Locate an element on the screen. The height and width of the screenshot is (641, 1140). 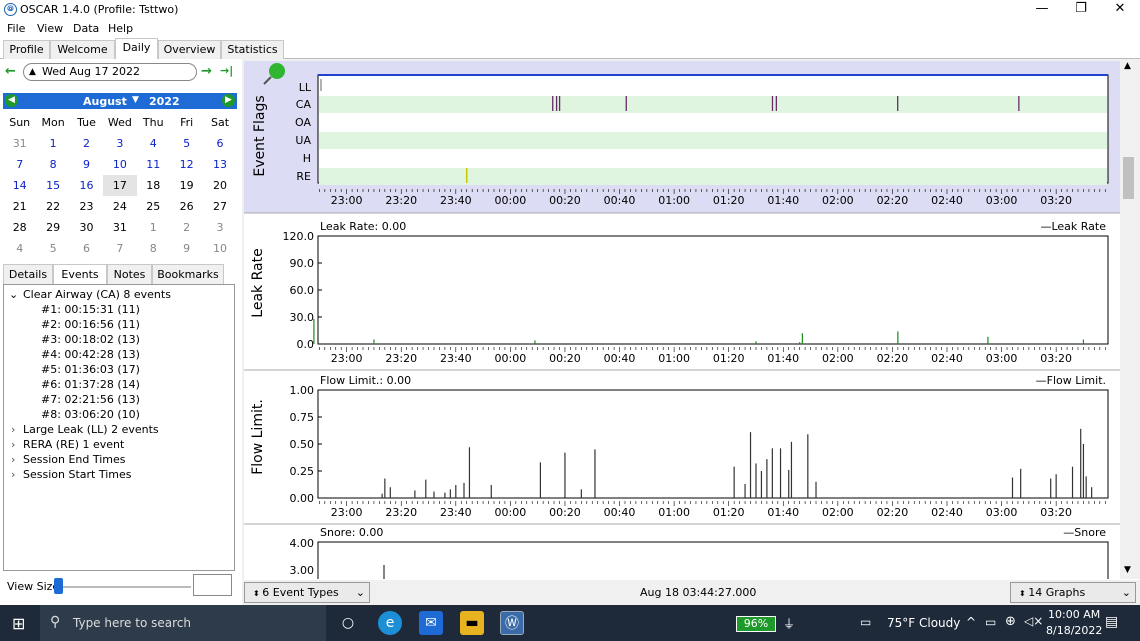
menu-data: Data is located at coordinates (86, 28).